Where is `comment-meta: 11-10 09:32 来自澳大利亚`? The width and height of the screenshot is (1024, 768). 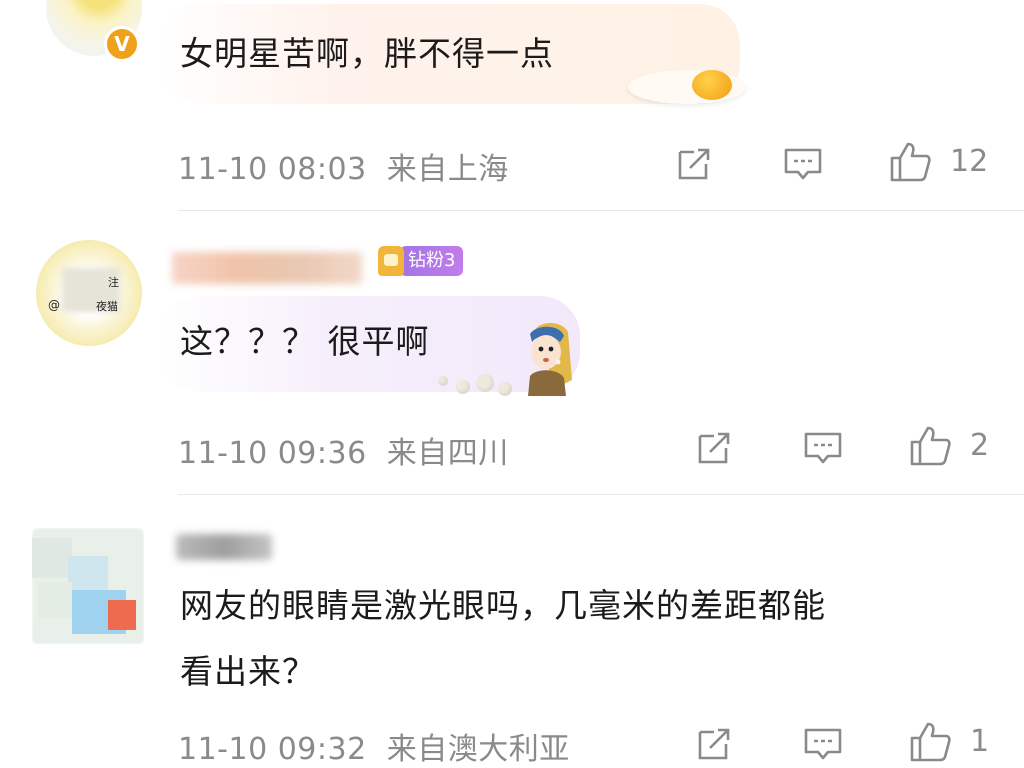 comment-meta: 11-10 09:32 来自澳大利亚 is located at coordinates (374, 746).